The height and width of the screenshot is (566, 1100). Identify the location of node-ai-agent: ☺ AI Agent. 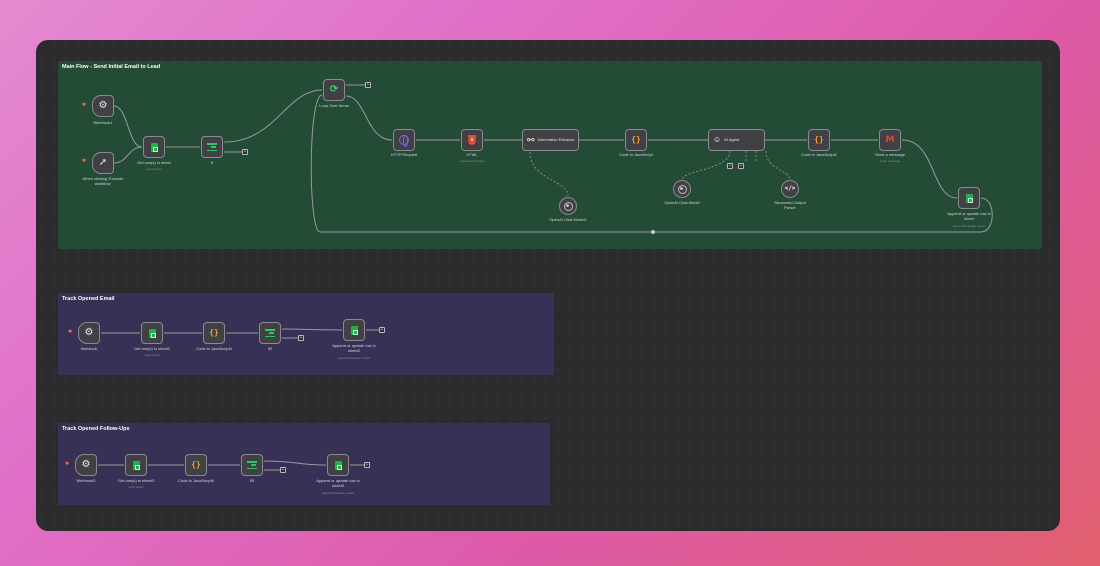
(736, 140).